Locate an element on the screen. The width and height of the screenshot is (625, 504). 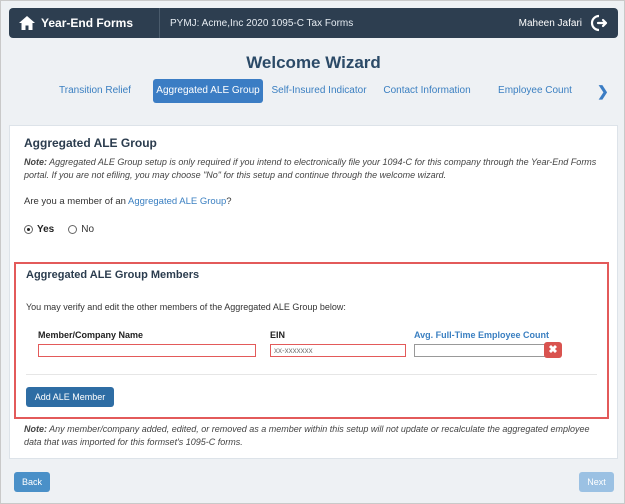
radio-yes: Yes is located at coordinates (39, 229).